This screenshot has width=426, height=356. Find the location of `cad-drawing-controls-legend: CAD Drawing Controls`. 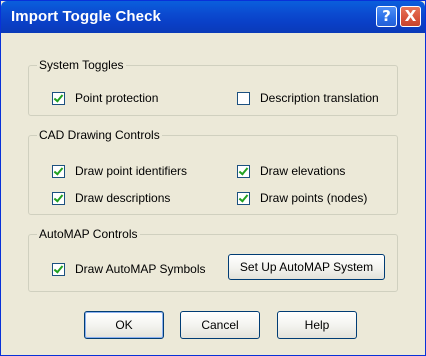

cad-drawing-controls-legend: CAD Drawing Controls is located at coordinates (99, 135).